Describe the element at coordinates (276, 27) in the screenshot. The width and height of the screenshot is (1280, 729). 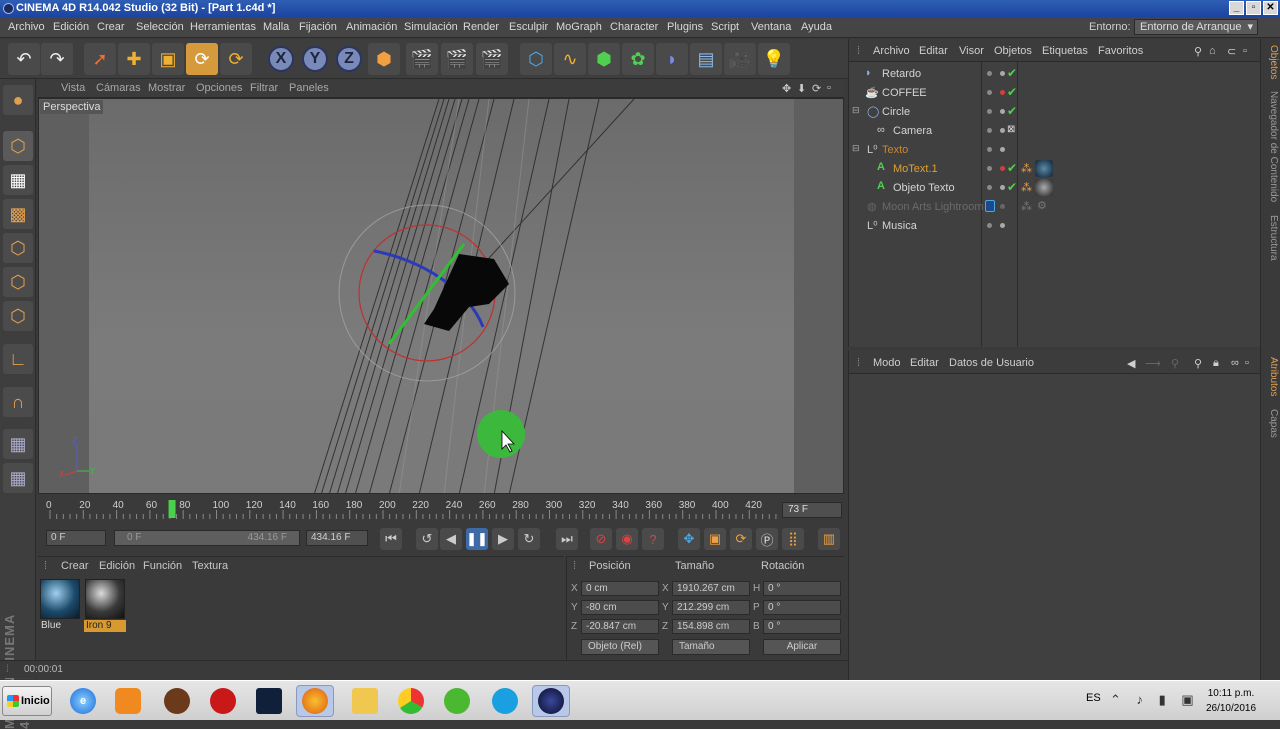
I see `menu-malla: Malla` at that location.